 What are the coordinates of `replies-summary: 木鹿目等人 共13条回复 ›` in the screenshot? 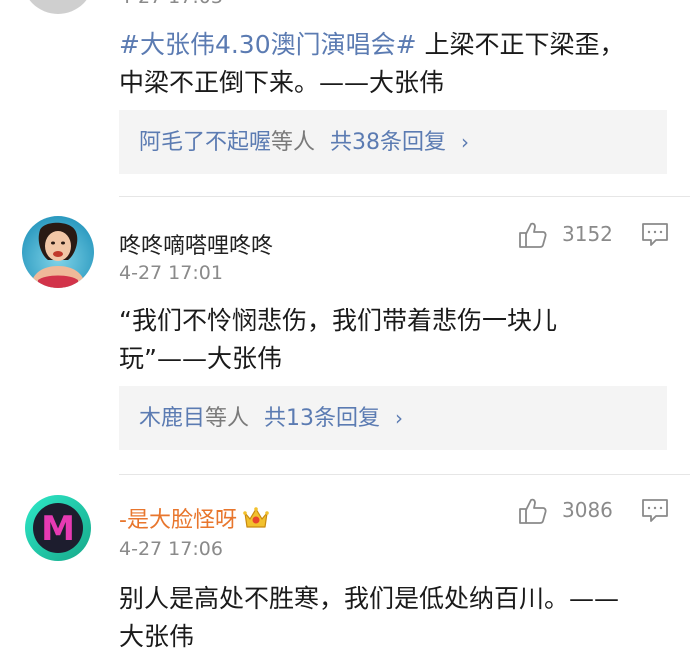 It's located at (393, 418).